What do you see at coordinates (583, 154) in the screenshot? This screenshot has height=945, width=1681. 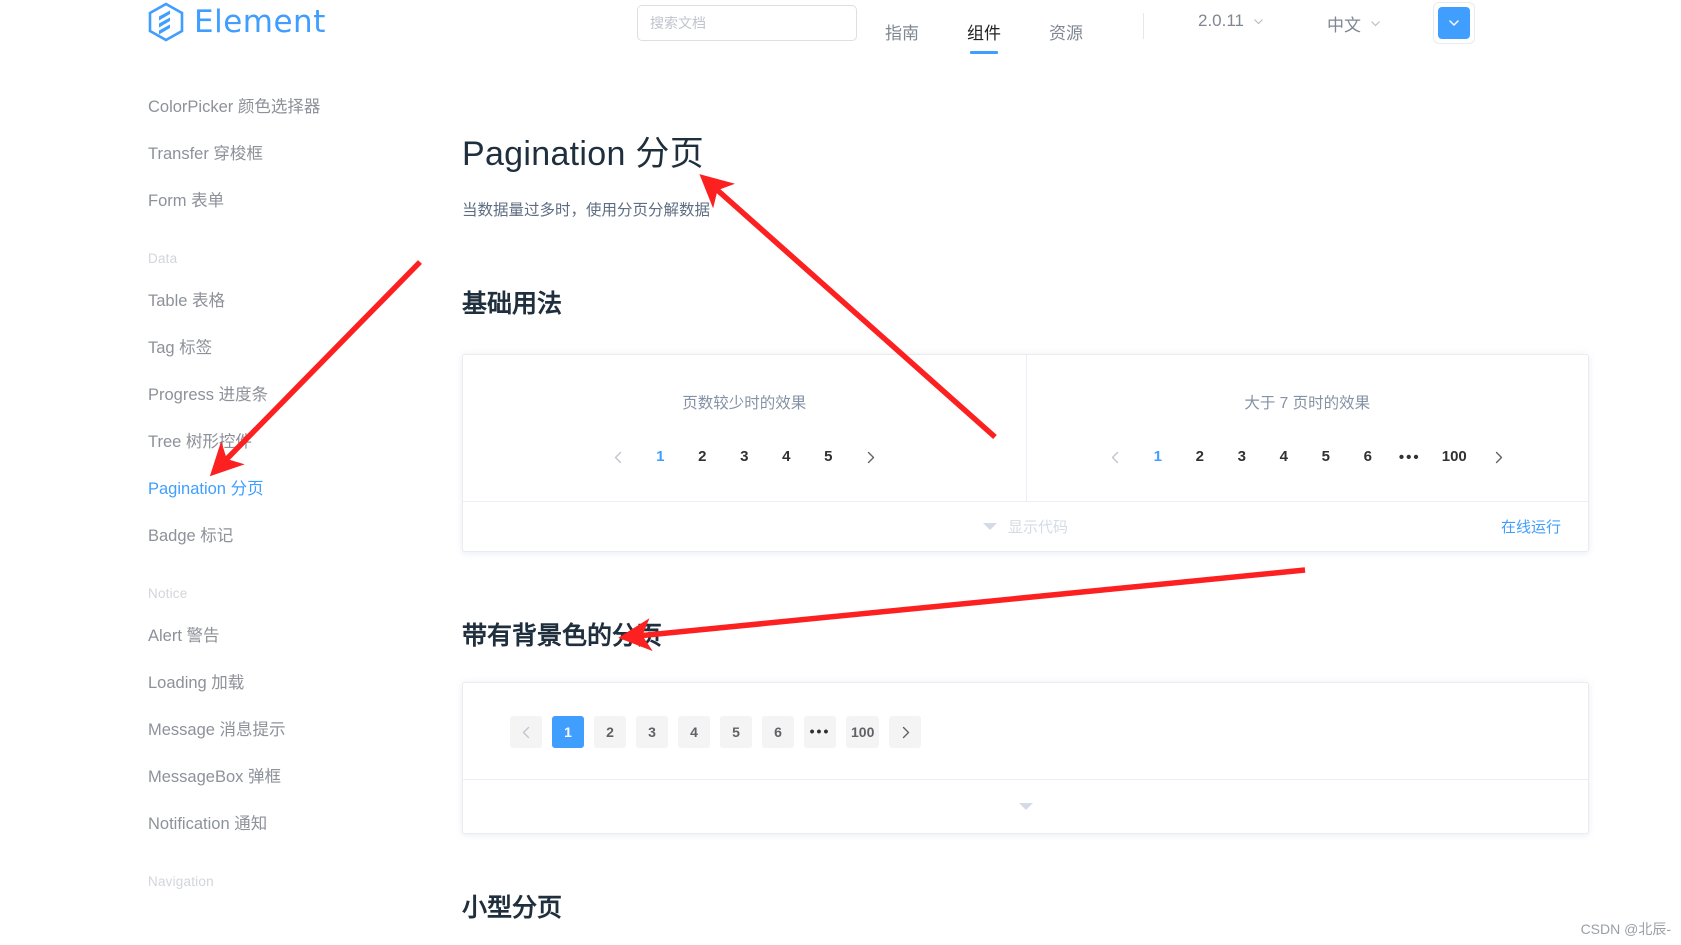 I see `page-title: Pagination 分页` at bounding box center [583, 154].